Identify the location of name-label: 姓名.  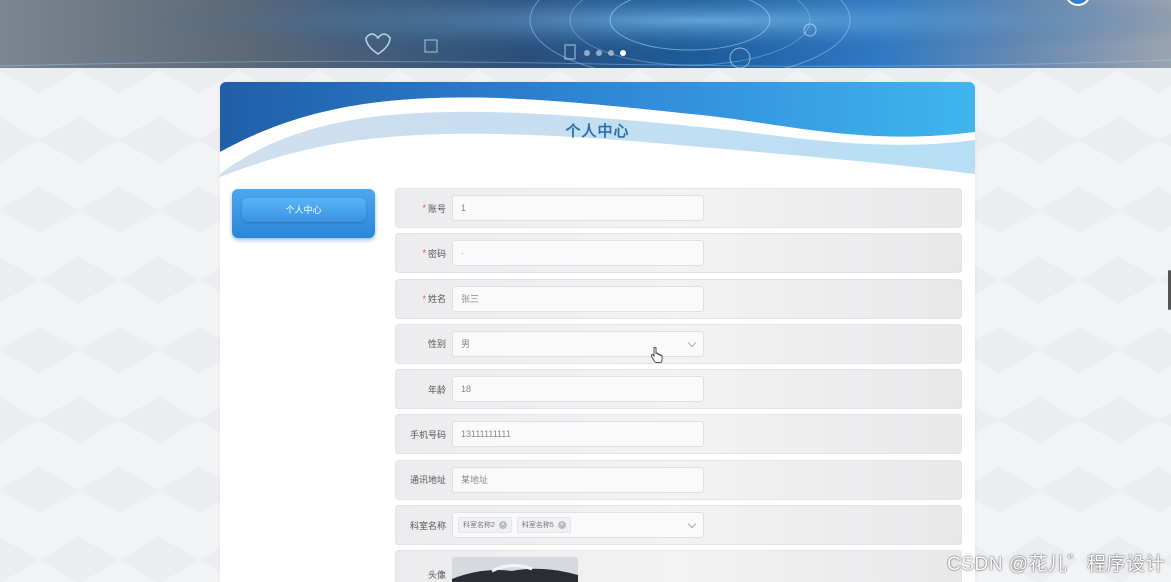
(436, 299).